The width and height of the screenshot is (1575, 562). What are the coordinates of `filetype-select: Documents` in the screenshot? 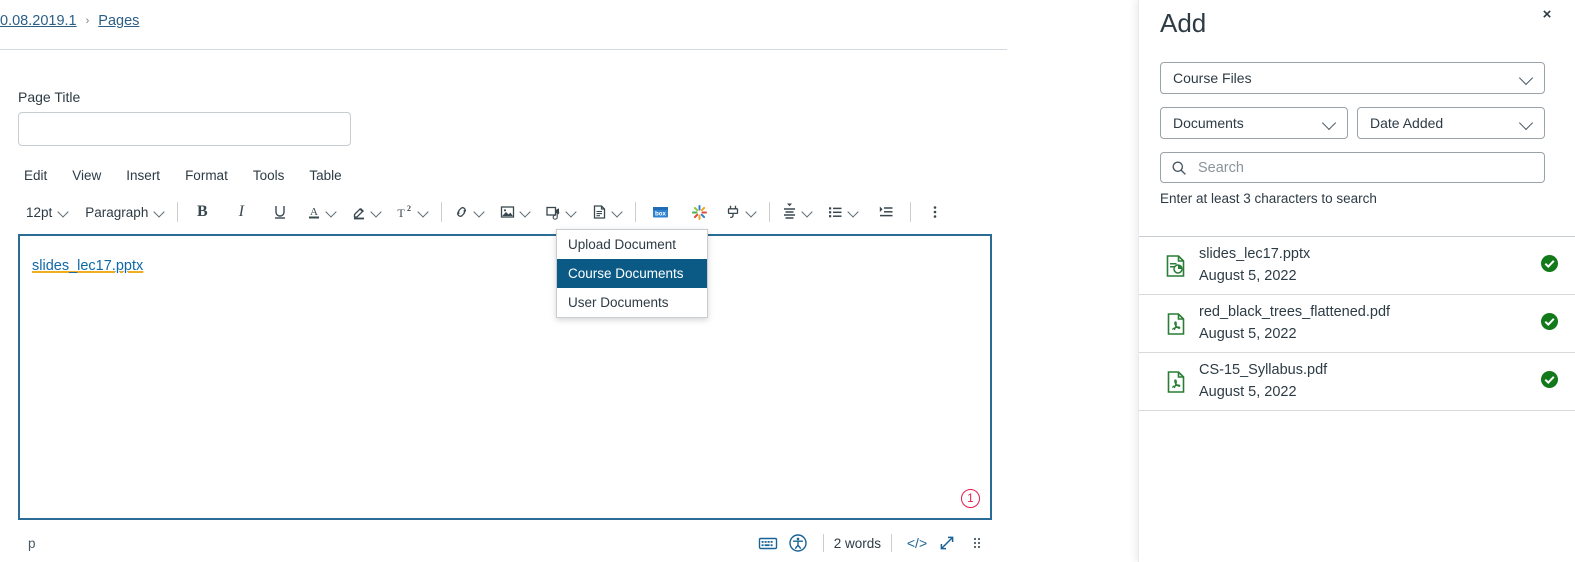 It's located at (1254, 123).